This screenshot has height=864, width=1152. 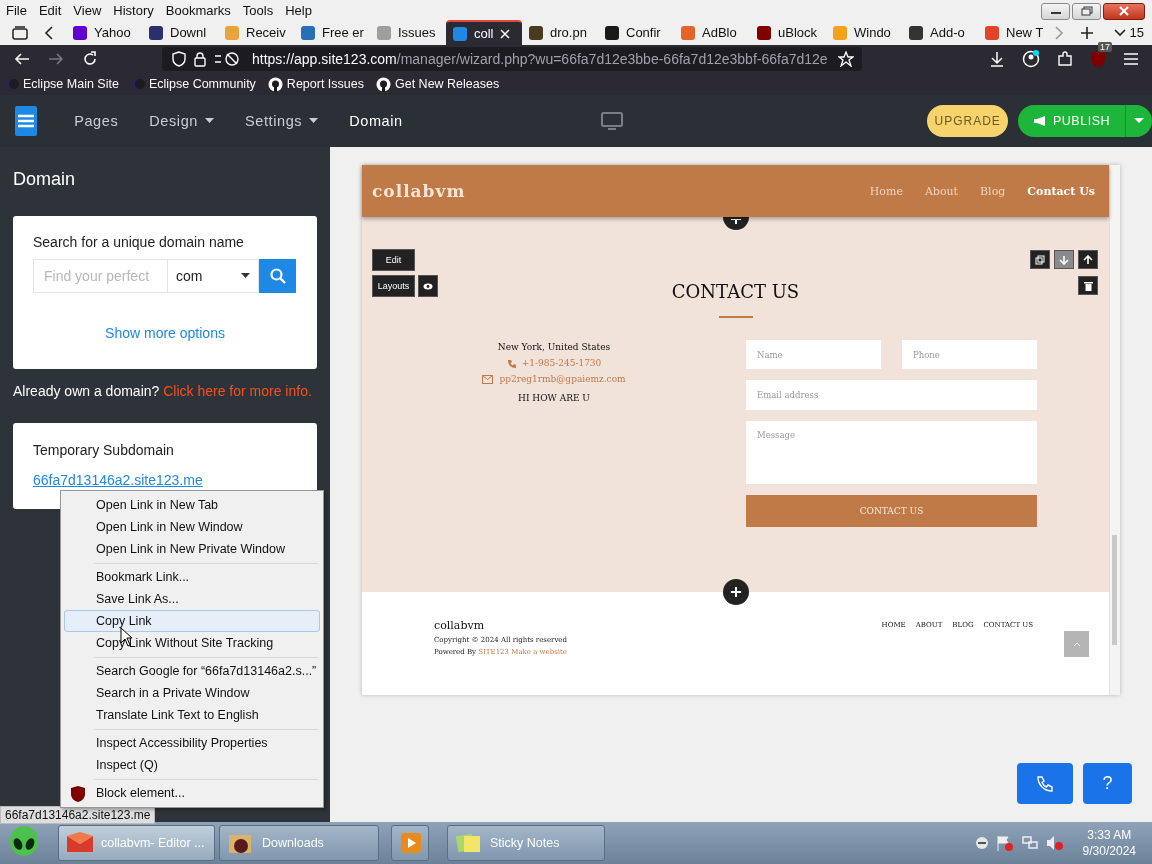 What do you see at coordinates (227, 59) in the screenshot?
I see `permissions-icon` at bounding box center [227, 59].